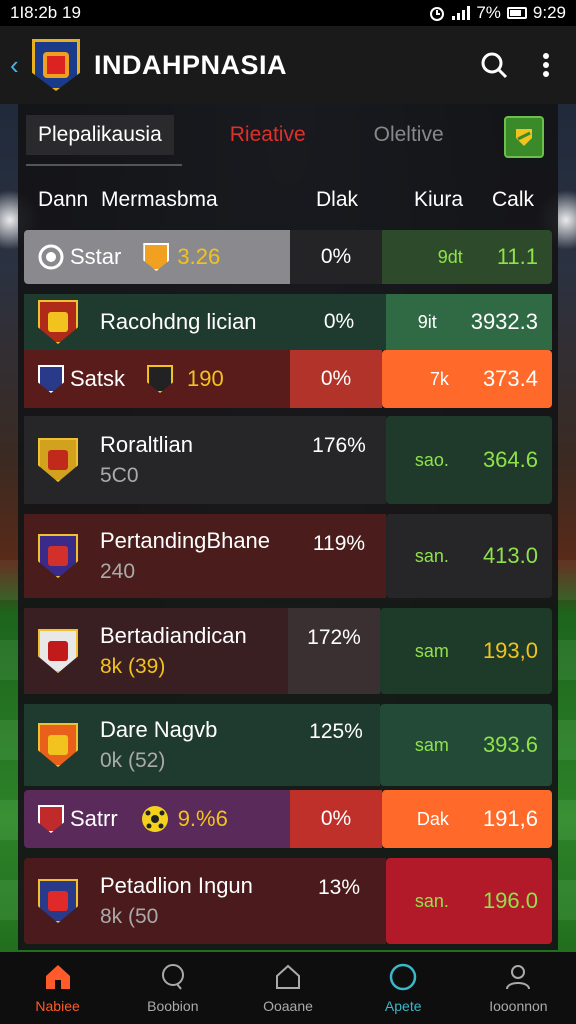 The image size is (576, 1024). What do you see at coordinates (173, 1006) in the screenshot?
I see `nav-label: Boobion` at bounding box center [173, 1006].